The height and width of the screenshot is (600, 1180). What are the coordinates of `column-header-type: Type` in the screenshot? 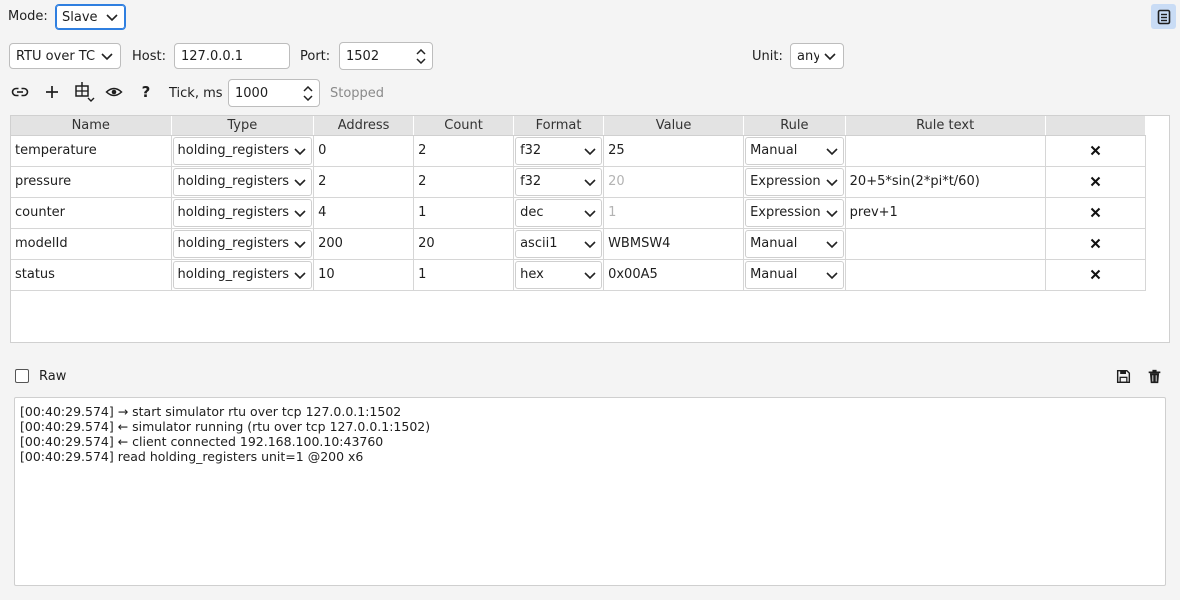 It's located at (243, 126).